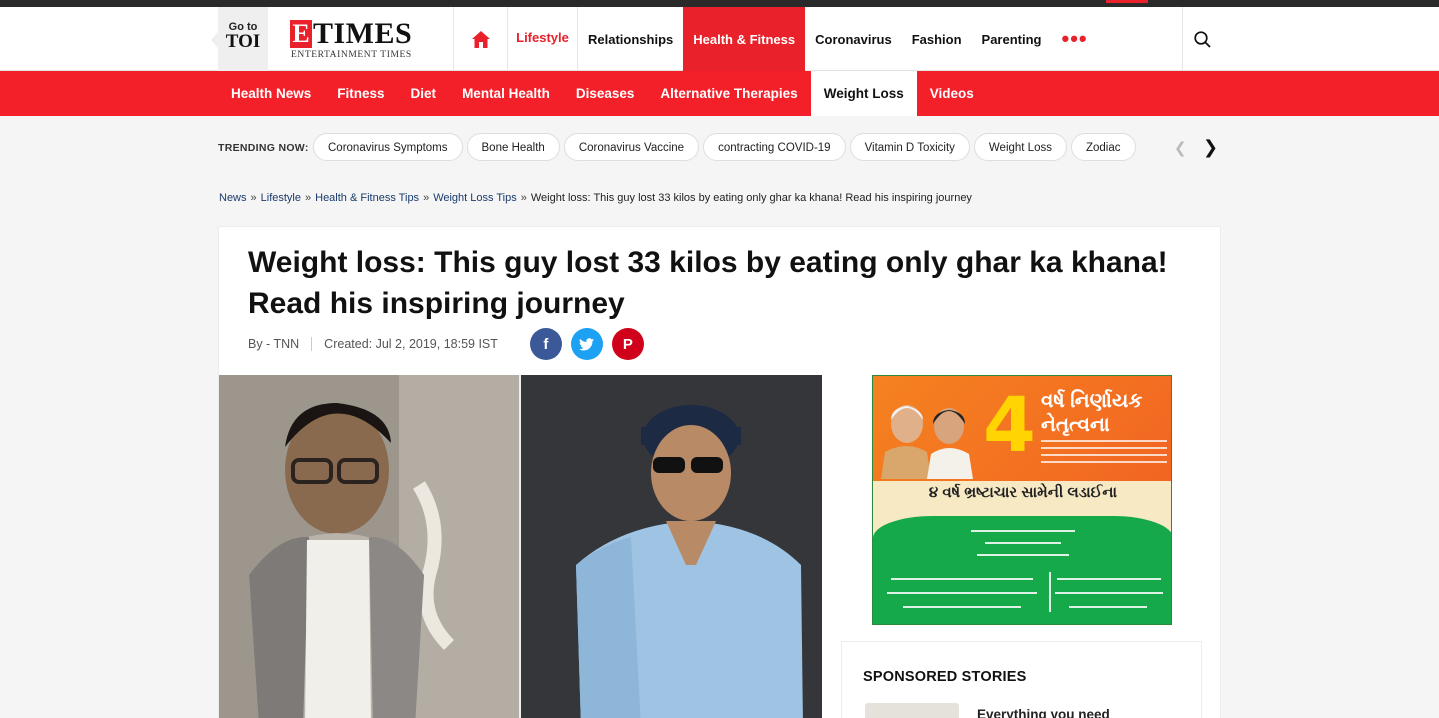 The height and width of the screenshot is (718, 1439). I want to click on trending-pill: Bone Health, so click(513, 147).